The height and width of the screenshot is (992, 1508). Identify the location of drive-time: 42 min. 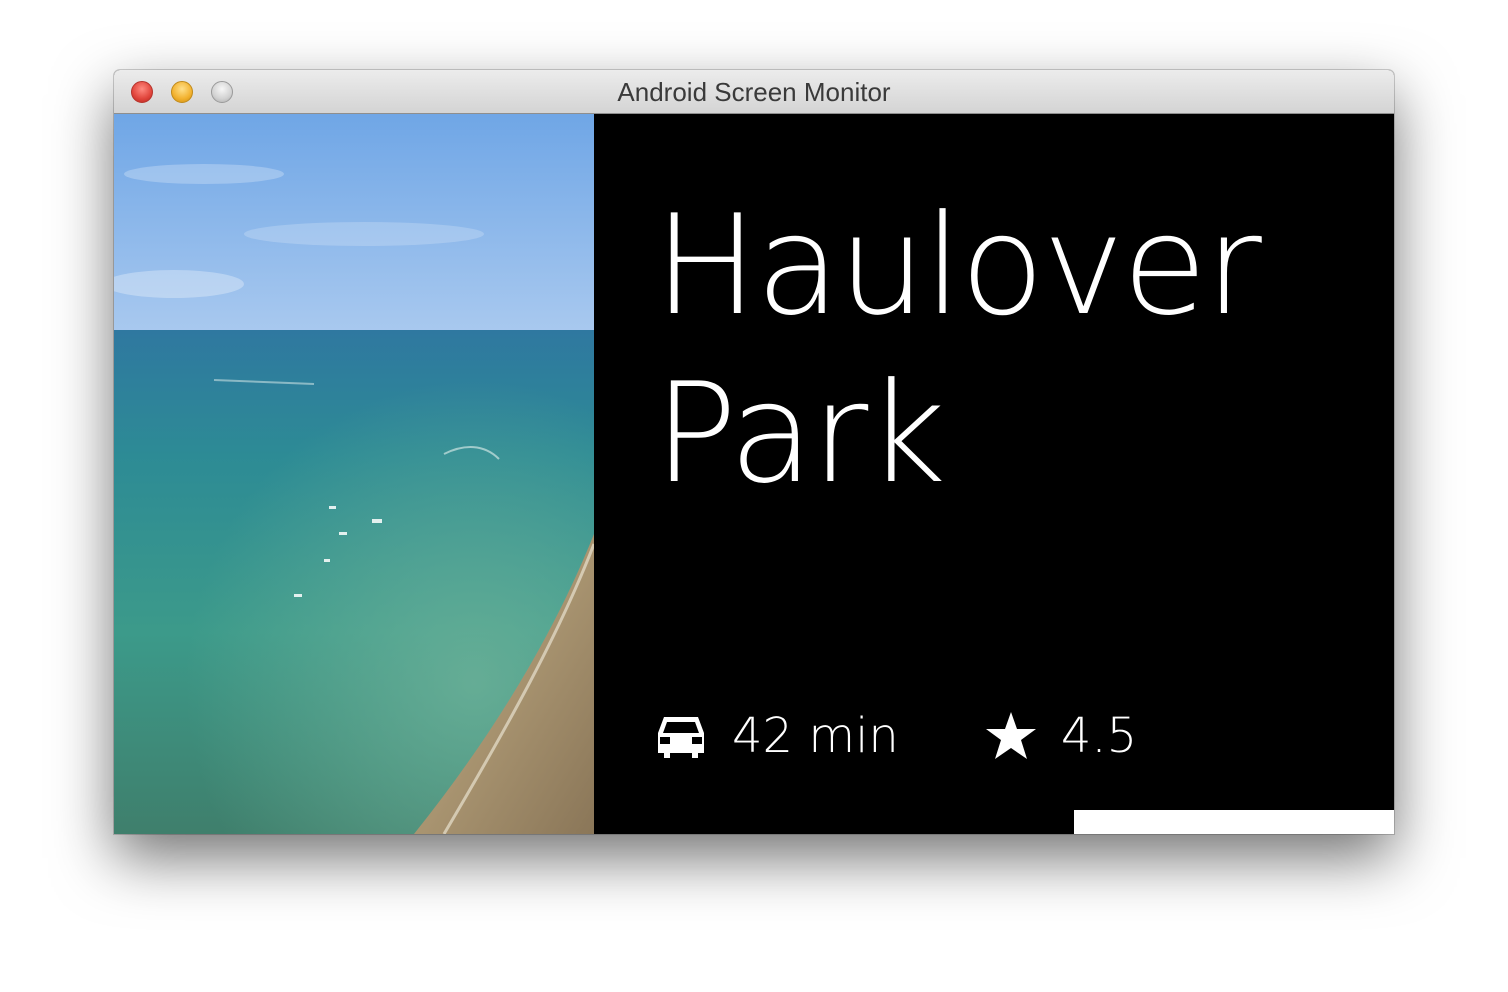
(815, 736).